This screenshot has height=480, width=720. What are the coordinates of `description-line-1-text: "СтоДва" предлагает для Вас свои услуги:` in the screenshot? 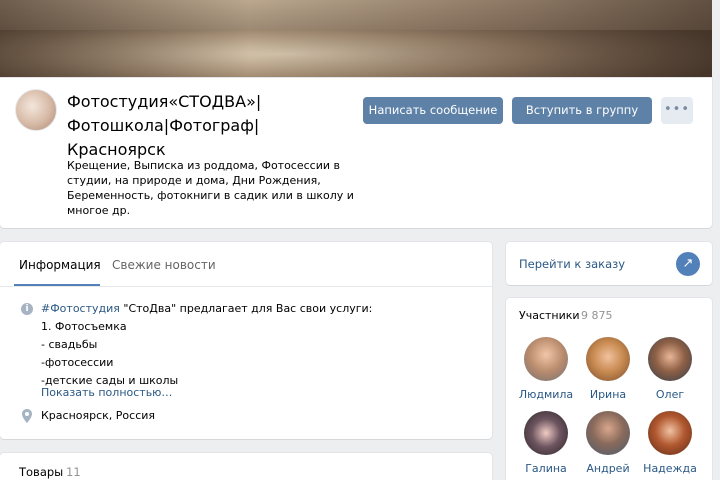 It's located at (246, 308).